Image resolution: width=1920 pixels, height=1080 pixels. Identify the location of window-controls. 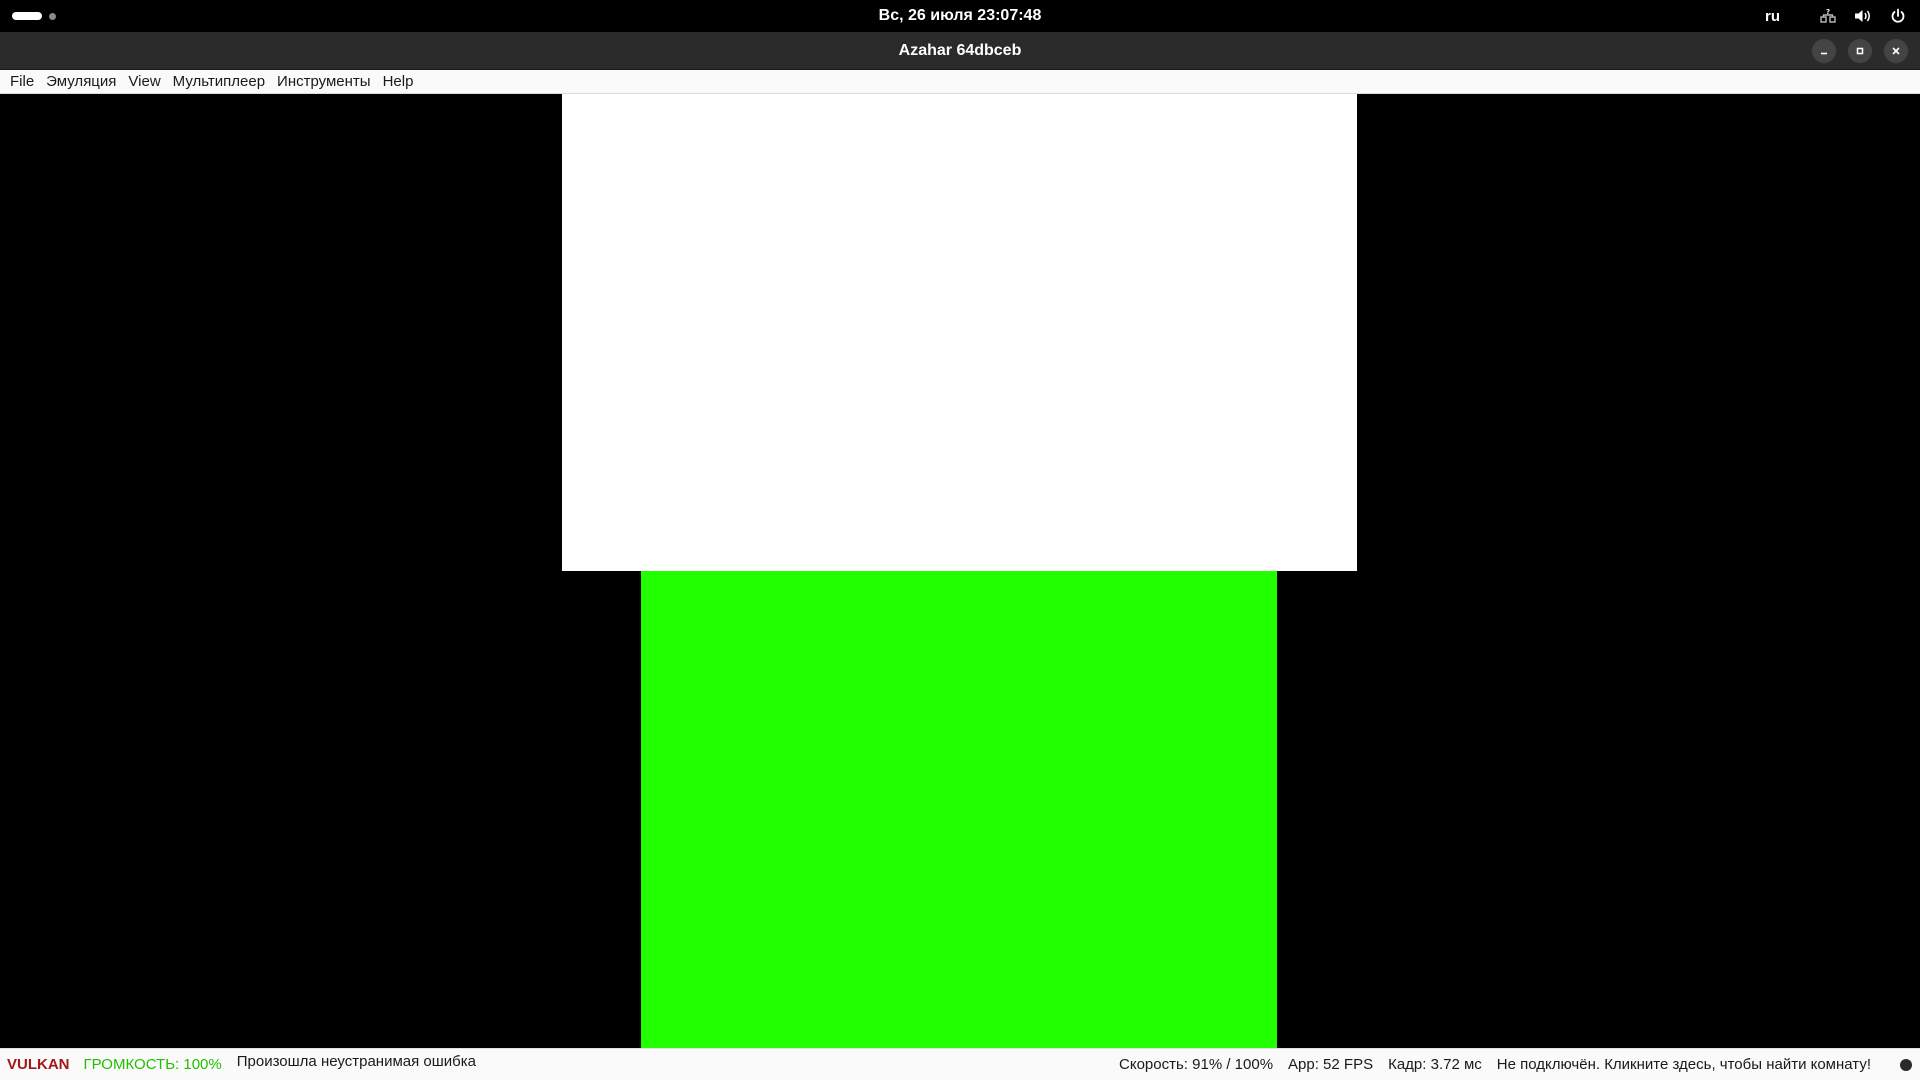
(1860, 51).